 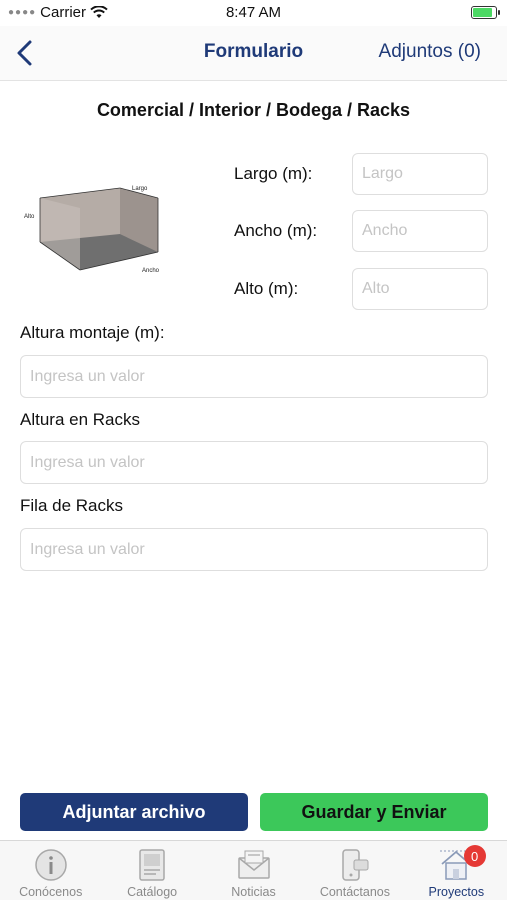 I want to click on height-label: Alto (m):, so click(x=266, y=288).